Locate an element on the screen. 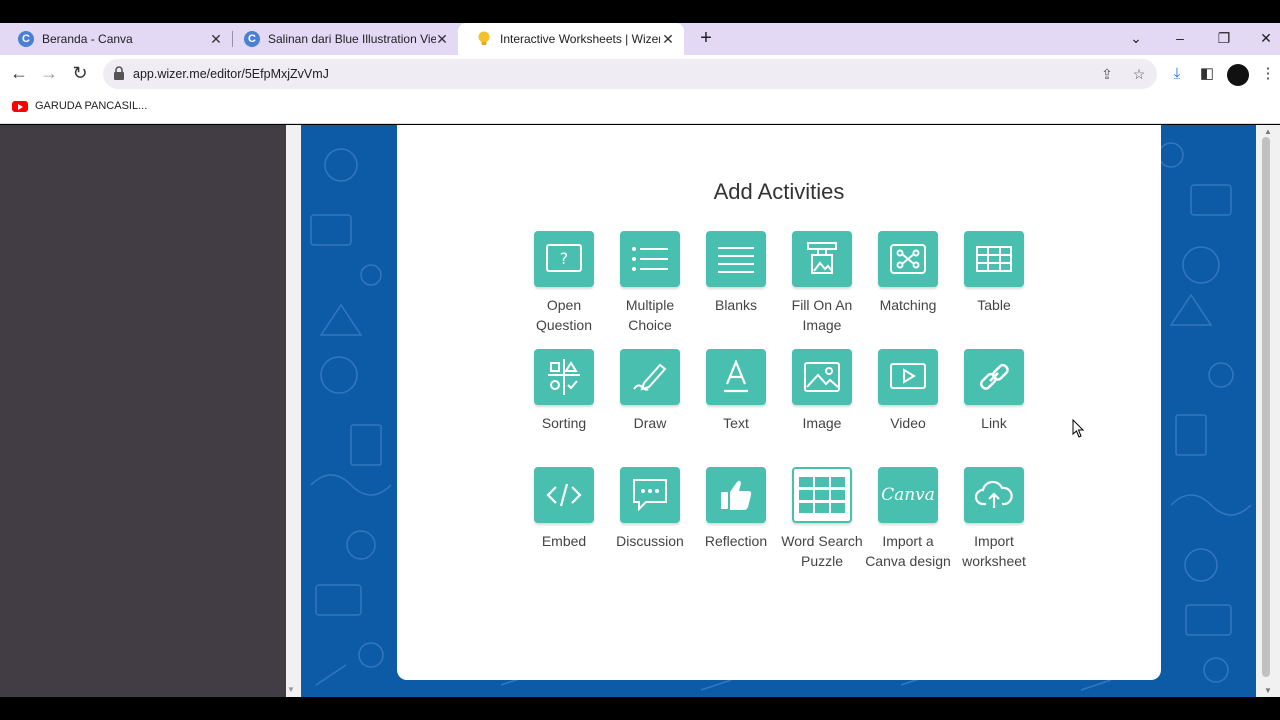 The height and width of the screenshot is (720, 1280). activity-label: Word Search Puzzle is located at coordinates (822, 551).